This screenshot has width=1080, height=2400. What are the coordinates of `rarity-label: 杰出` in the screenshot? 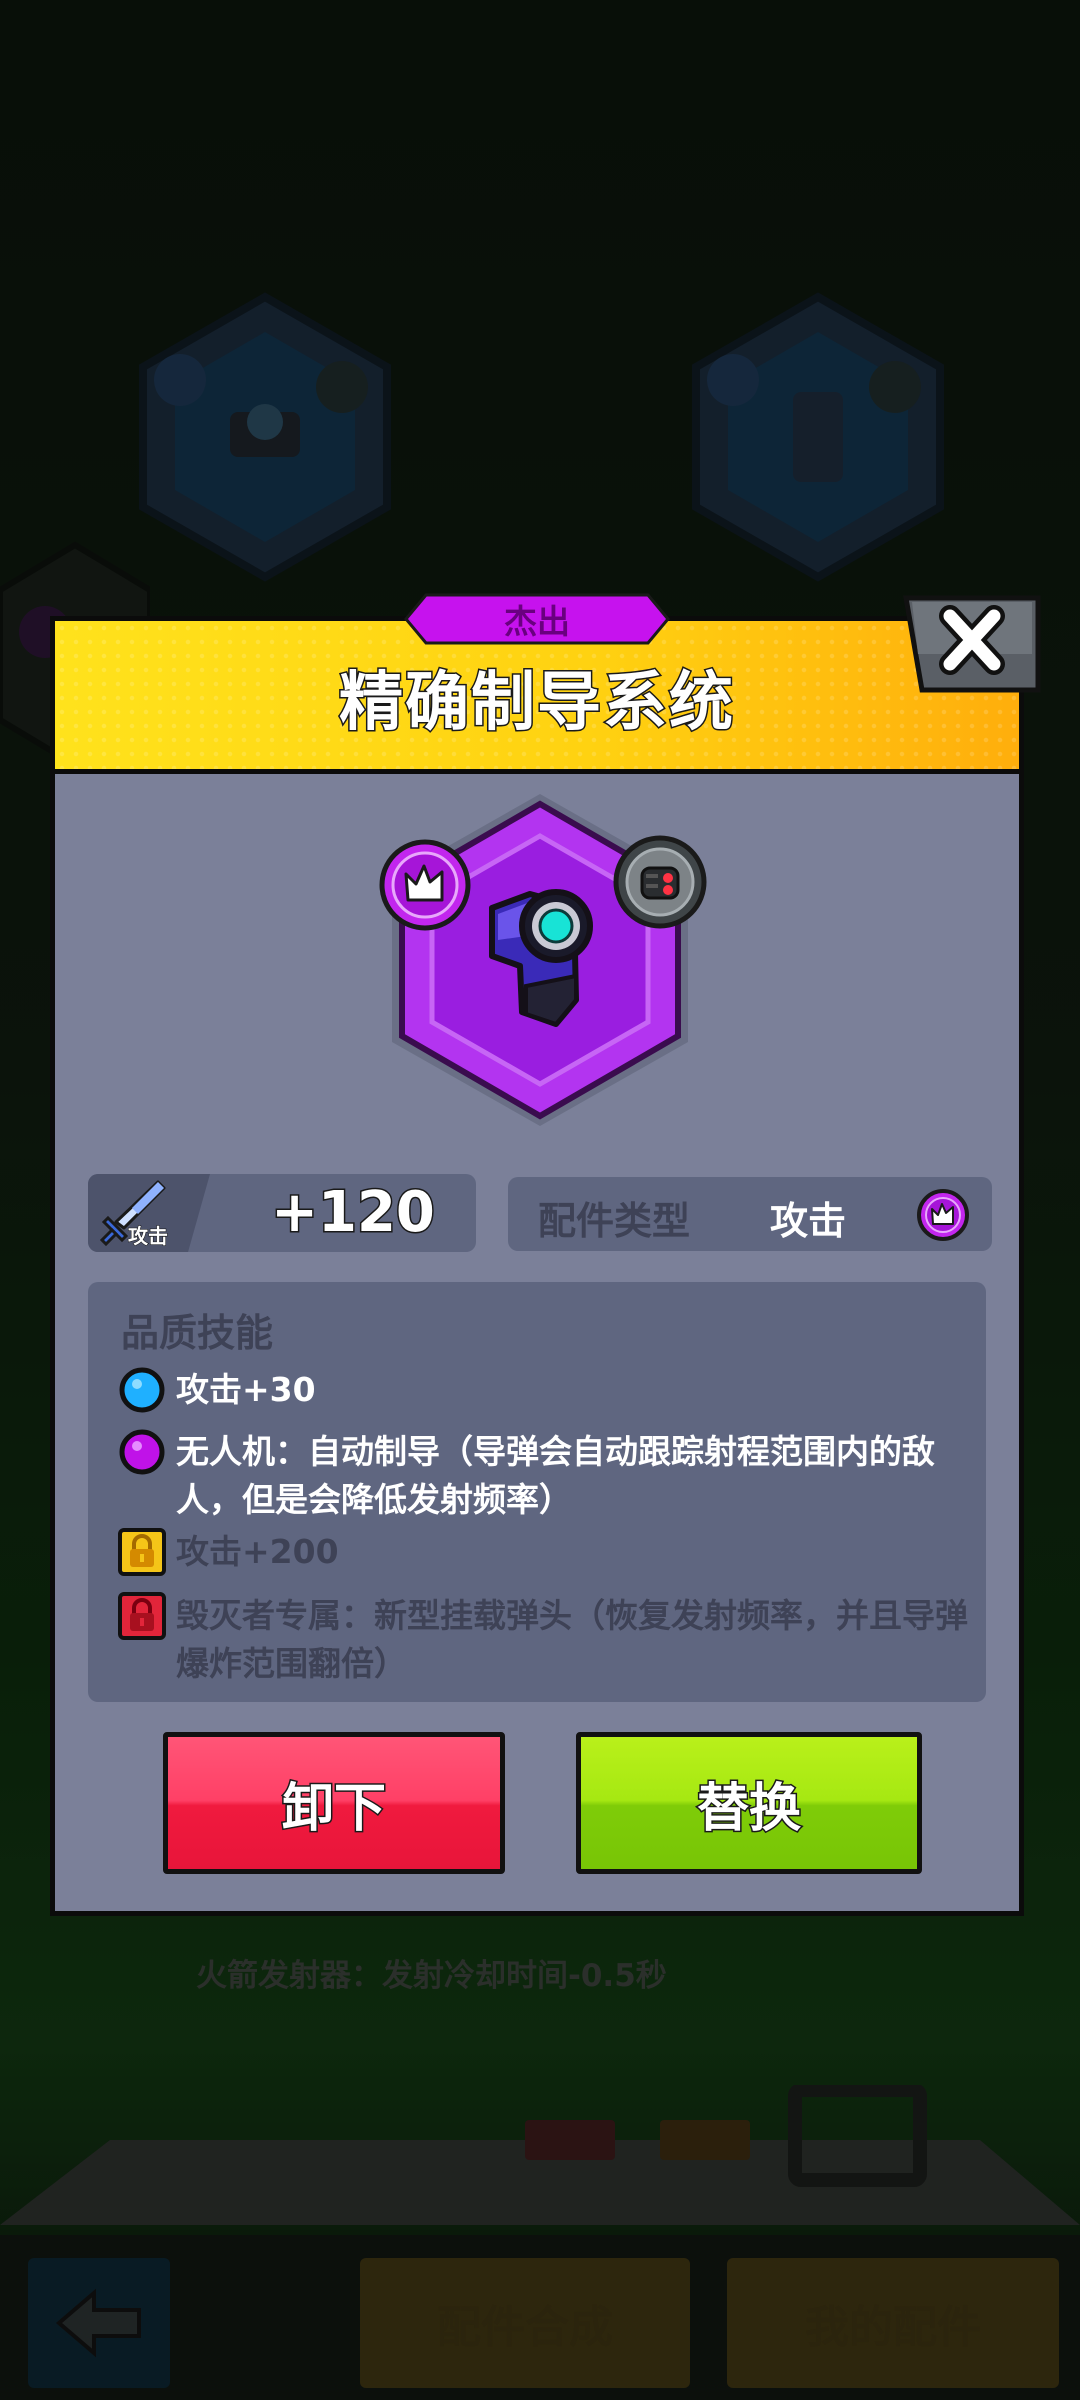 It's located at (537, 621).